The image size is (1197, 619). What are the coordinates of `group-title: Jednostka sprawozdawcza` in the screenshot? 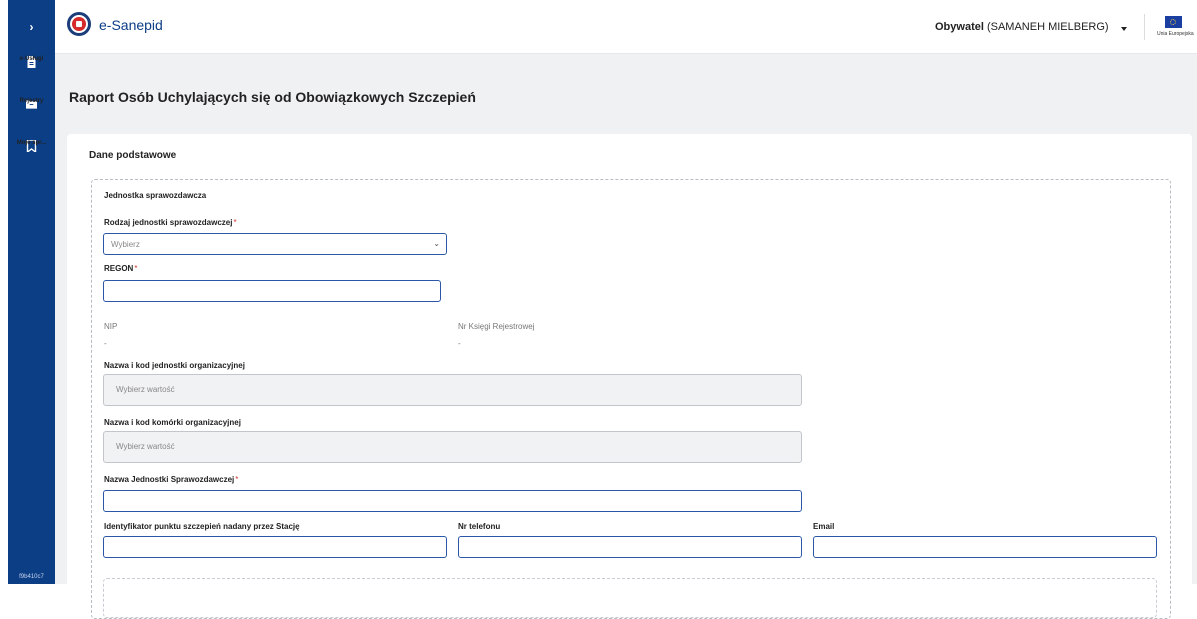 It's located at (155, 195).